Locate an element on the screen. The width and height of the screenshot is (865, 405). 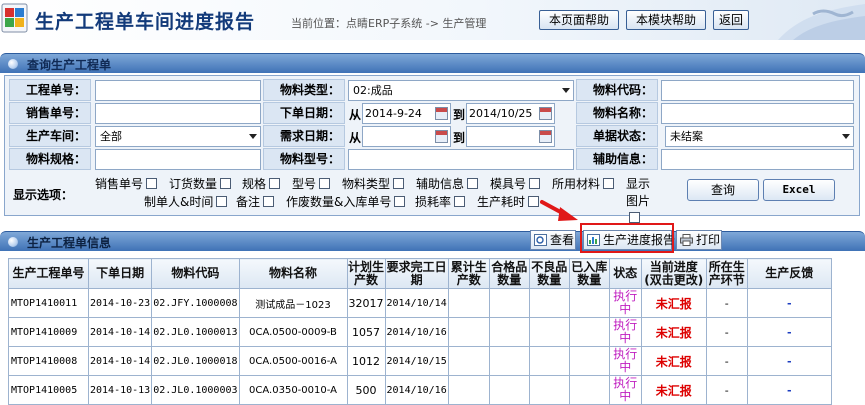
option-label: 订货数量 is located at coordinates (193, 184).